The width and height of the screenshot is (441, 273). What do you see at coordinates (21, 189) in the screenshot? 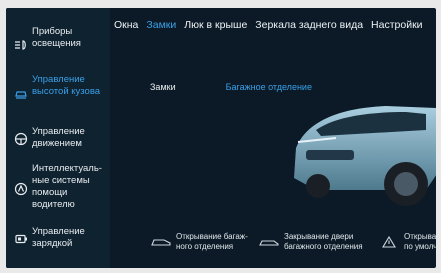
I see `driver-assist-icon` at bounding box center [21, 189].